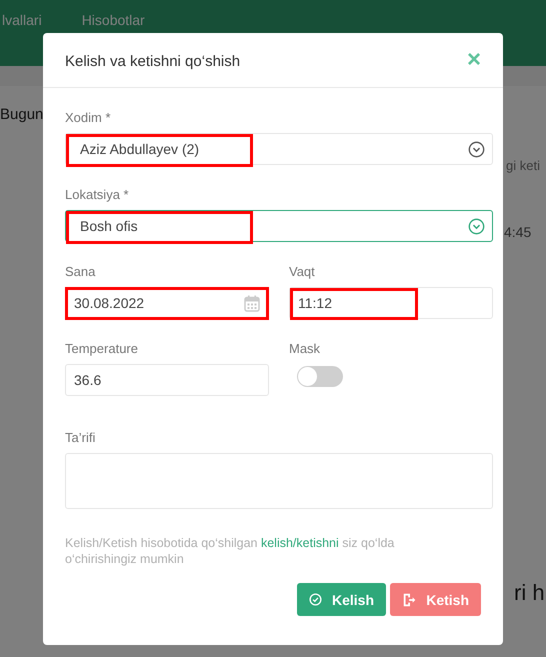 The image size is (546, 657). I want to click on nav-item: lvallari, so click(22, 20).